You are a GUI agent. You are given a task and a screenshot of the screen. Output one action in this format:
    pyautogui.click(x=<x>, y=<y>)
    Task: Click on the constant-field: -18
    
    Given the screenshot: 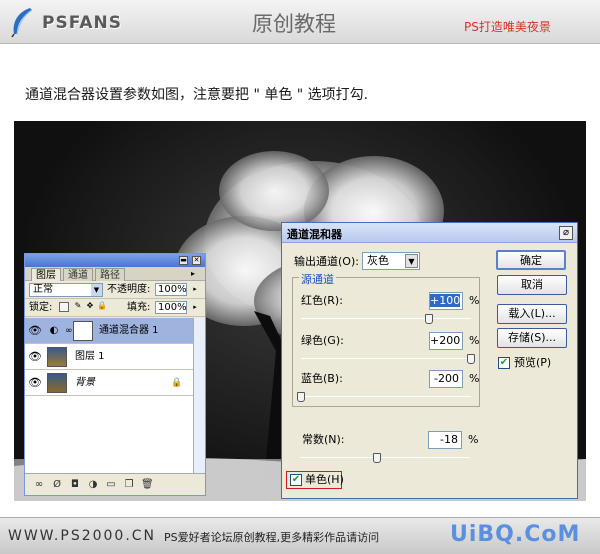 What is the action you would take?
    pyautogui.click(x=445, y=440)
    